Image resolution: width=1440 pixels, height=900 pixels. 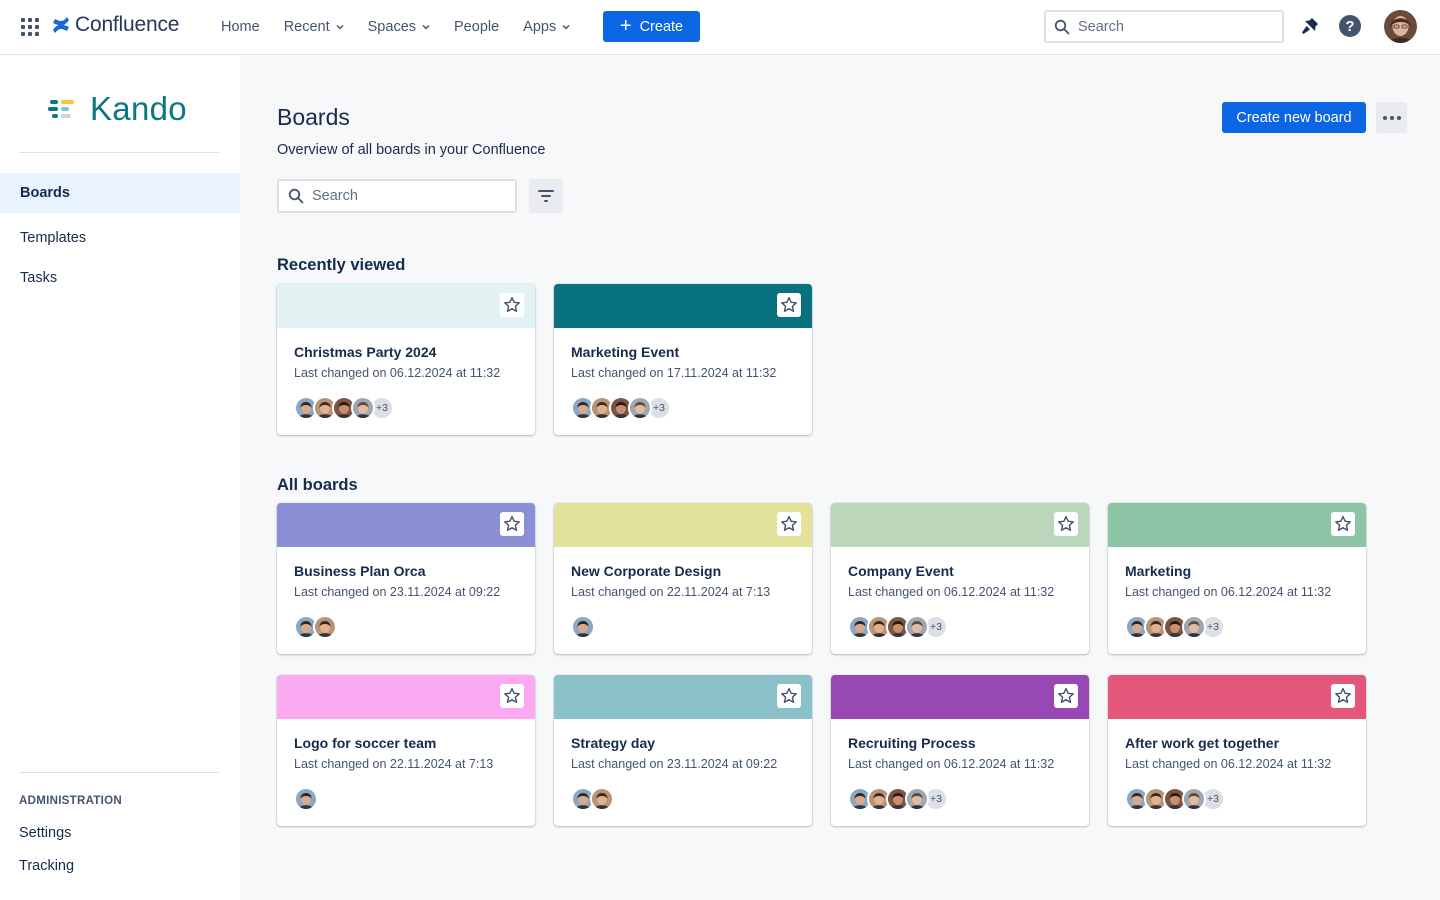 What do you see at coordinates (120, 193) in the screenshot?
I see `sidebar-item-boards: Boards` at bounding box center [120, 193].